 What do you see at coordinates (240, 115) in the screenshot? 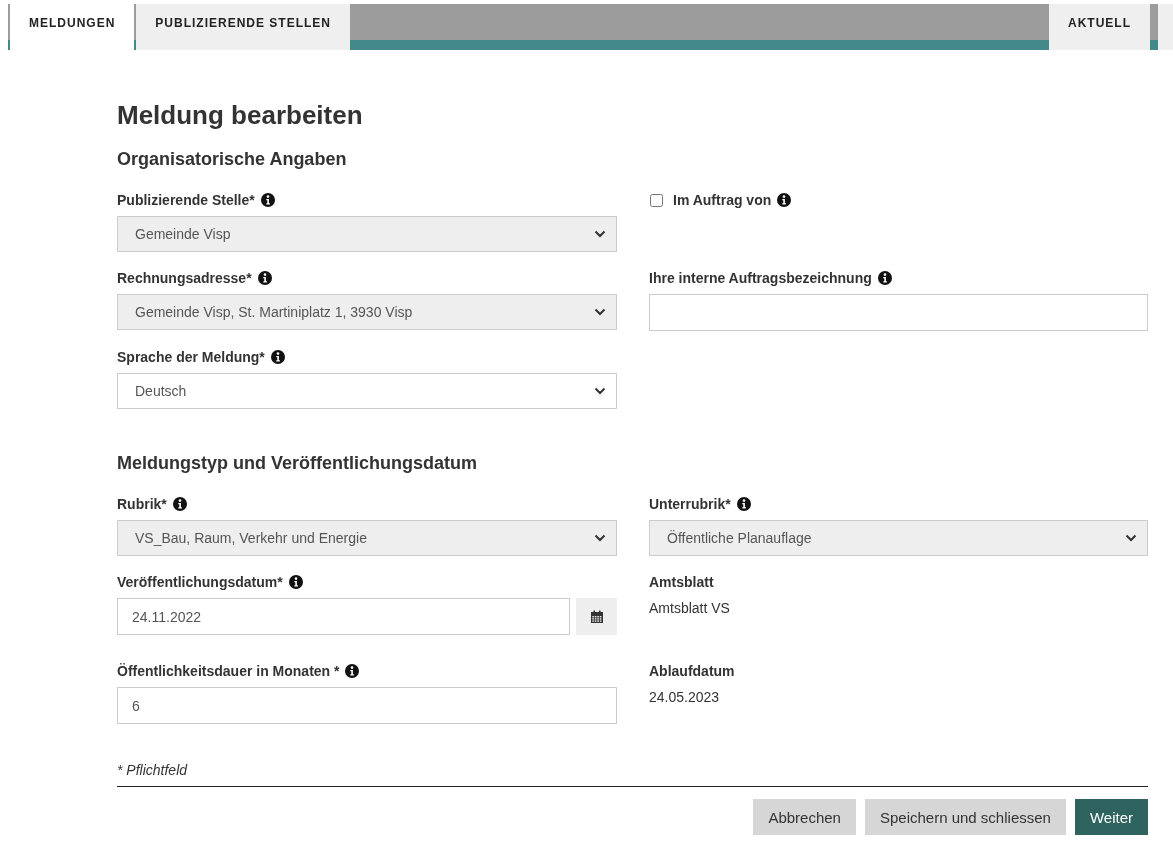
I see `page-title: Meldung bearbeiten` at bounding box center [240, 115].